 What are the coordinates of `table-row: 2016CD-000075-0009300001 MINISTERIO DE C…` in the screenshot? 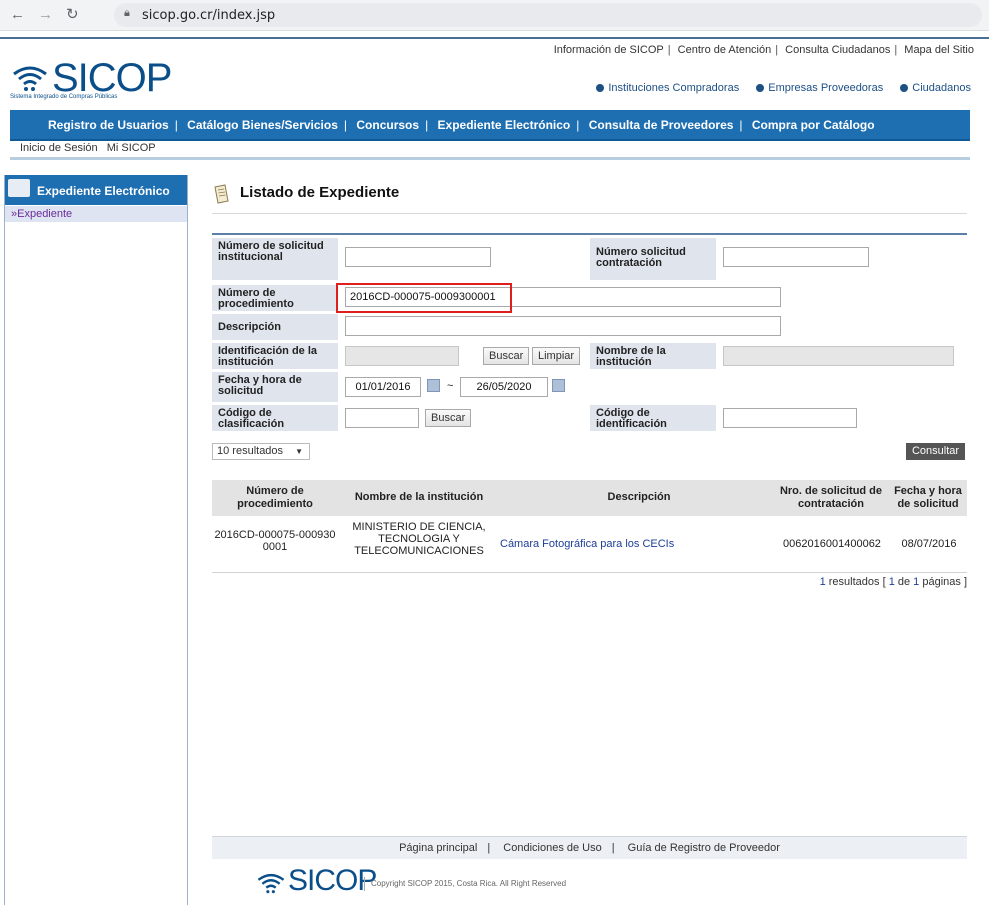 It's located at (589, 544).